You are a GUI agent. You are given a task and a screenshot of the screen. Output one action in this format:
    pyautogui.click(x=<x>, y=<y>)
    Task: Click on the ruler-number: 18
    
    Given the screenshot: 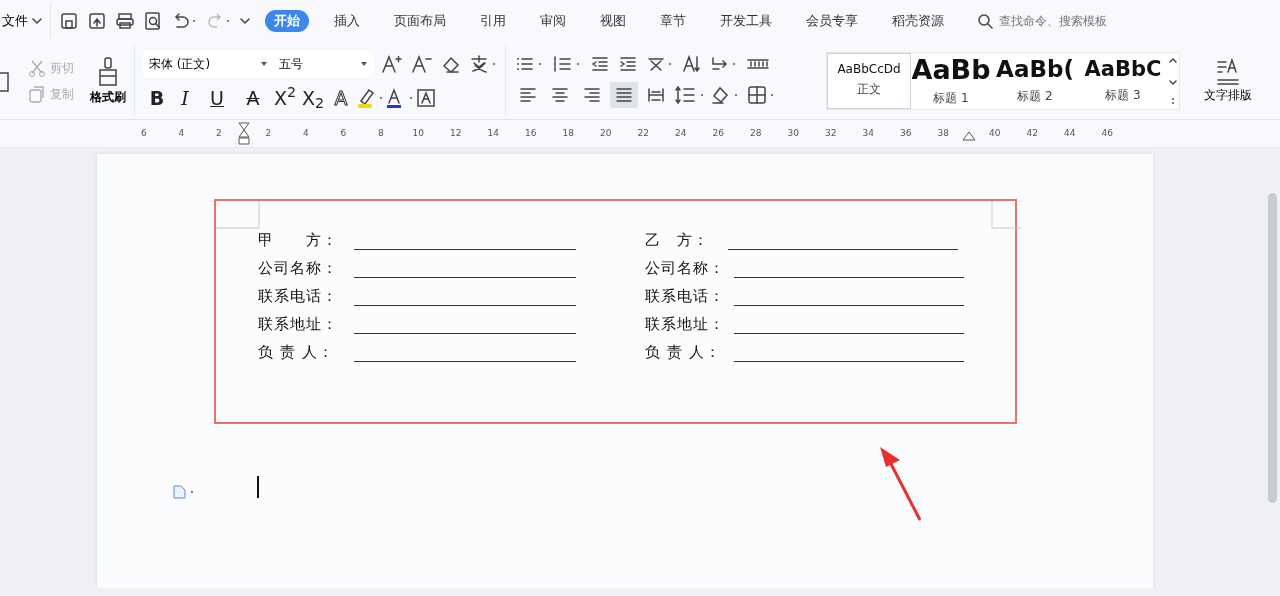 What is the action you would take?
    pyautogui.click(x=568, y=133)
    